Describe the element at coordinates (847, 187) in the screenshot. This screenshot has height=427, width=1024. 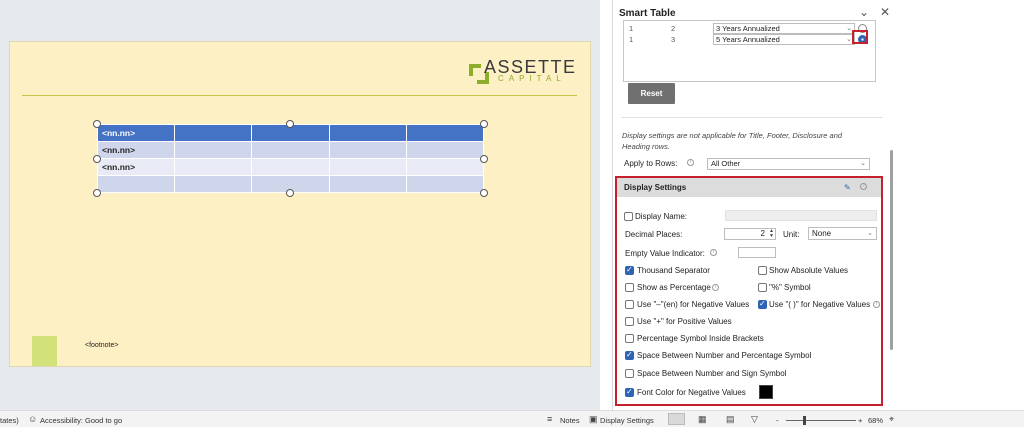
I see `brush-icon: ✎` at that location.